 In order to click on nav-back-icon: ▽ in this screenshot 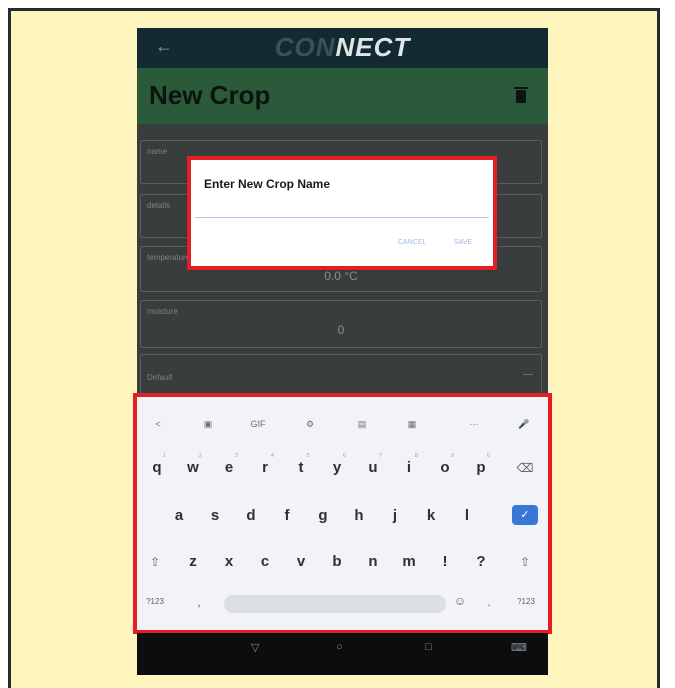, I will do `click(255, 647)`.